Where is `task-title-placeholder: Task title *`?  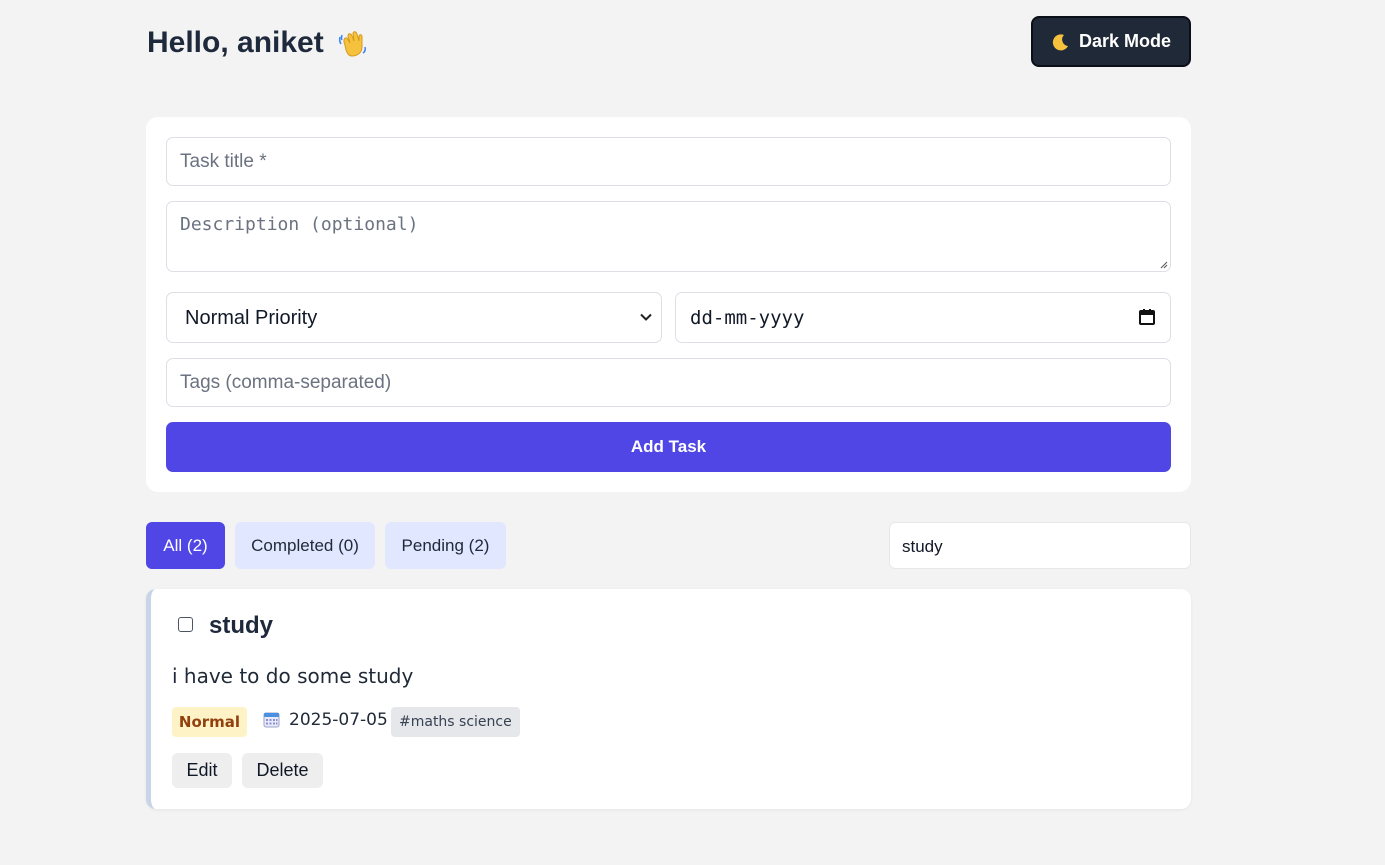 task-title-placeholder: Task title * is located at coordinates (223, 161).